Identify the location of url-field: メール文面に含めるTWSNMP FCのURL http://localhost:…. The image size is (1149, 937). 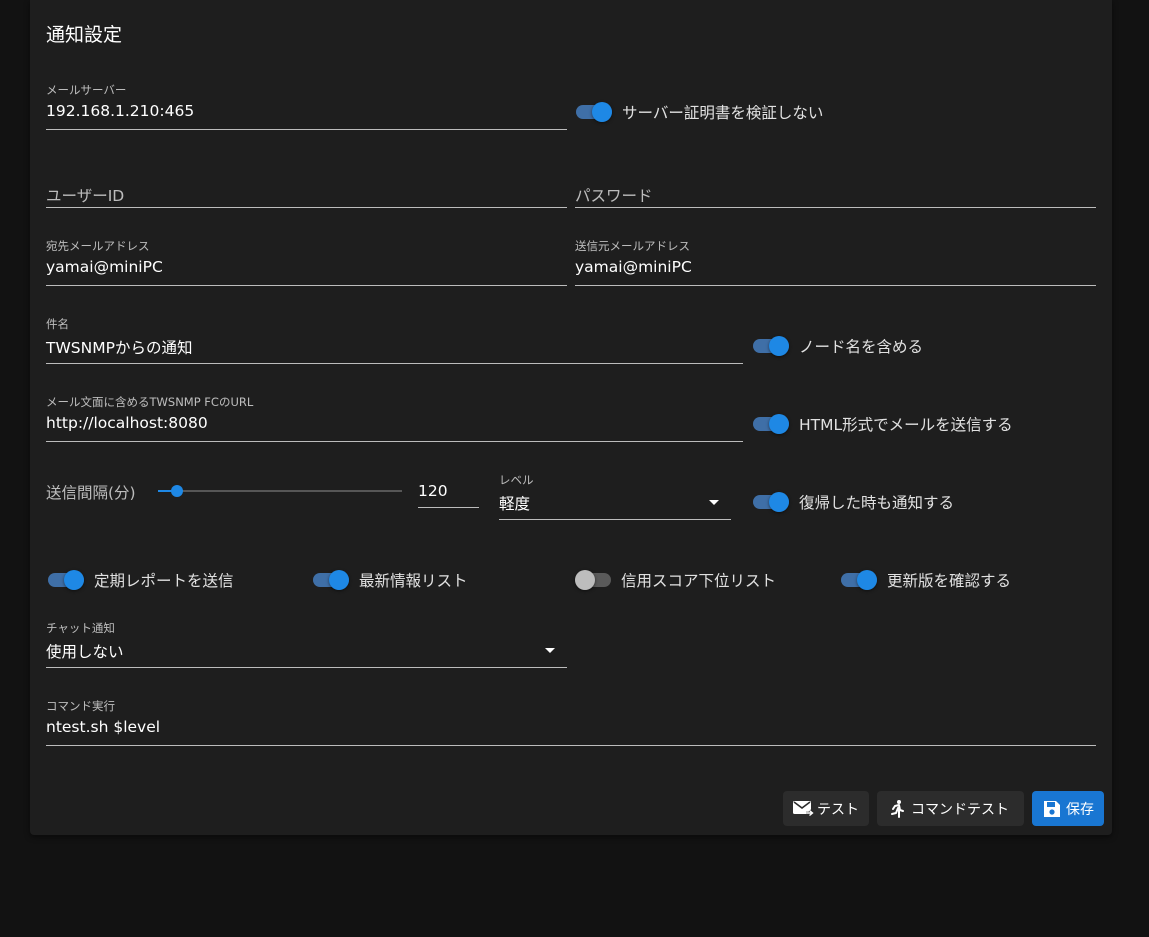
(394, 416).